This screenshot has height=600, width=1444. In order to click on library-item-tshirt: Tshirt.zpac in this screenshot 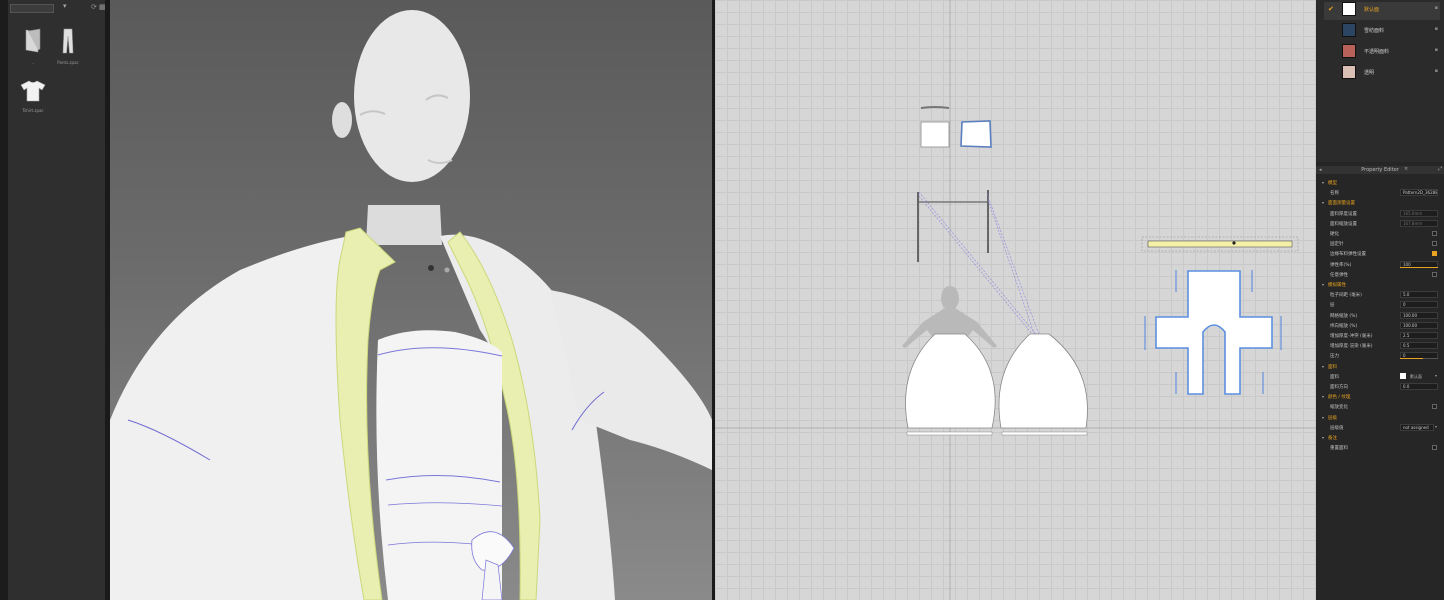, I will do `click(33, 96)`.